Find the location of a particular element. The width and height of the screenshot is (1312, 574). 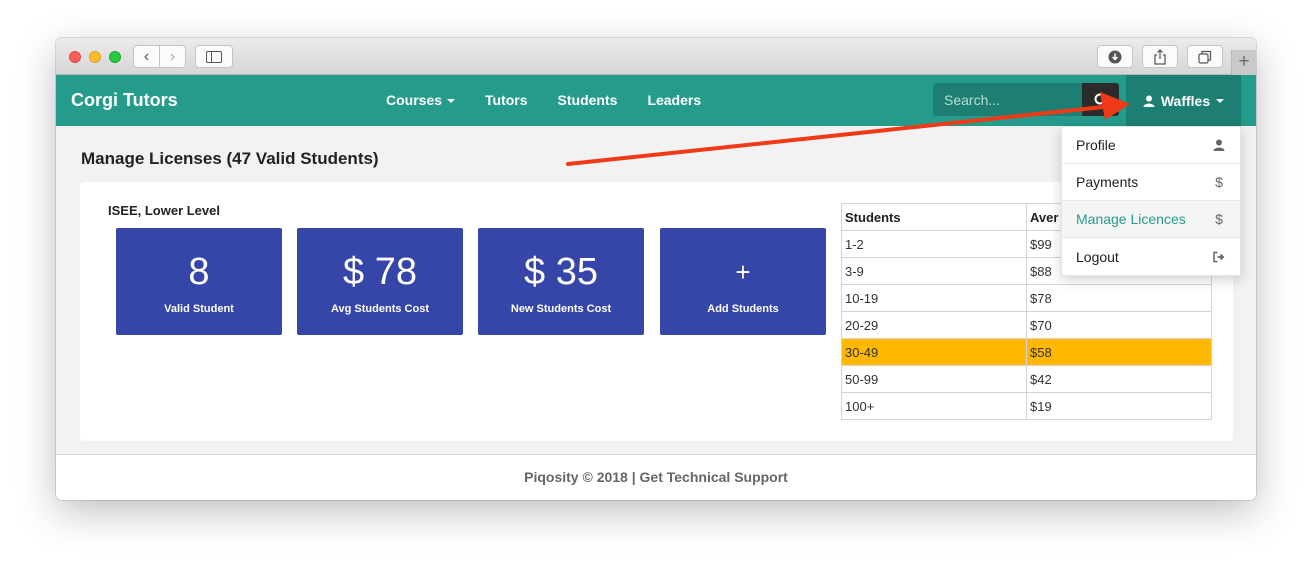

new-cost-card: $ 35 New Students Cost is located at coordinates (561, 281).